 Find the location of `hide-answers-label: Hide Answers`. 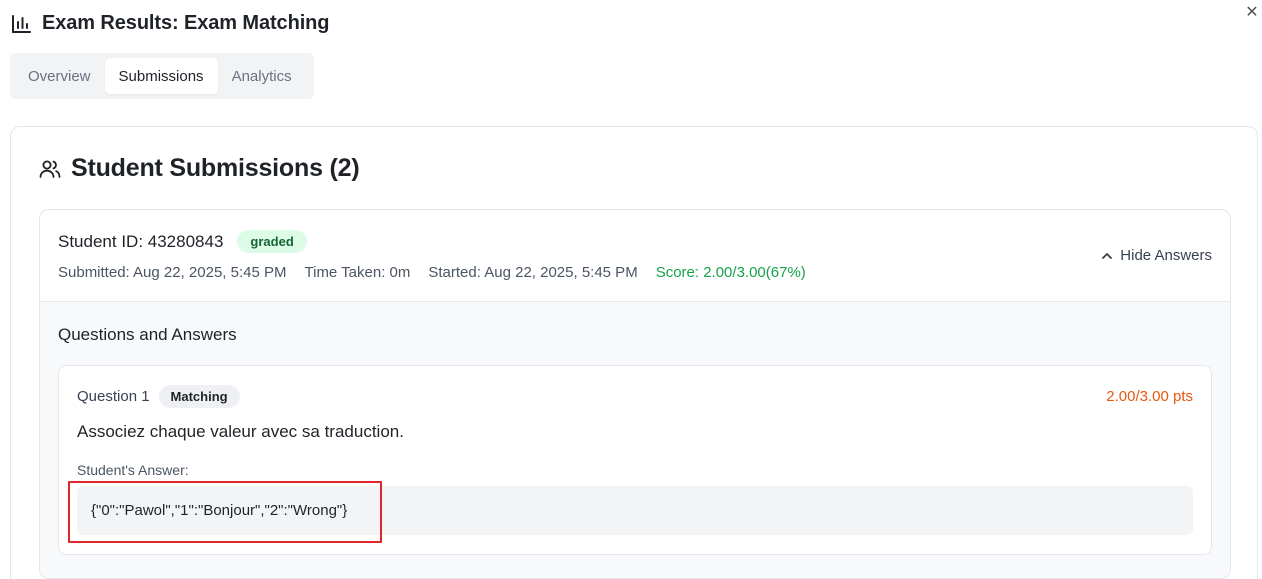

hide-answers-label: Hide Answers is located at coordinates (1166, 255).